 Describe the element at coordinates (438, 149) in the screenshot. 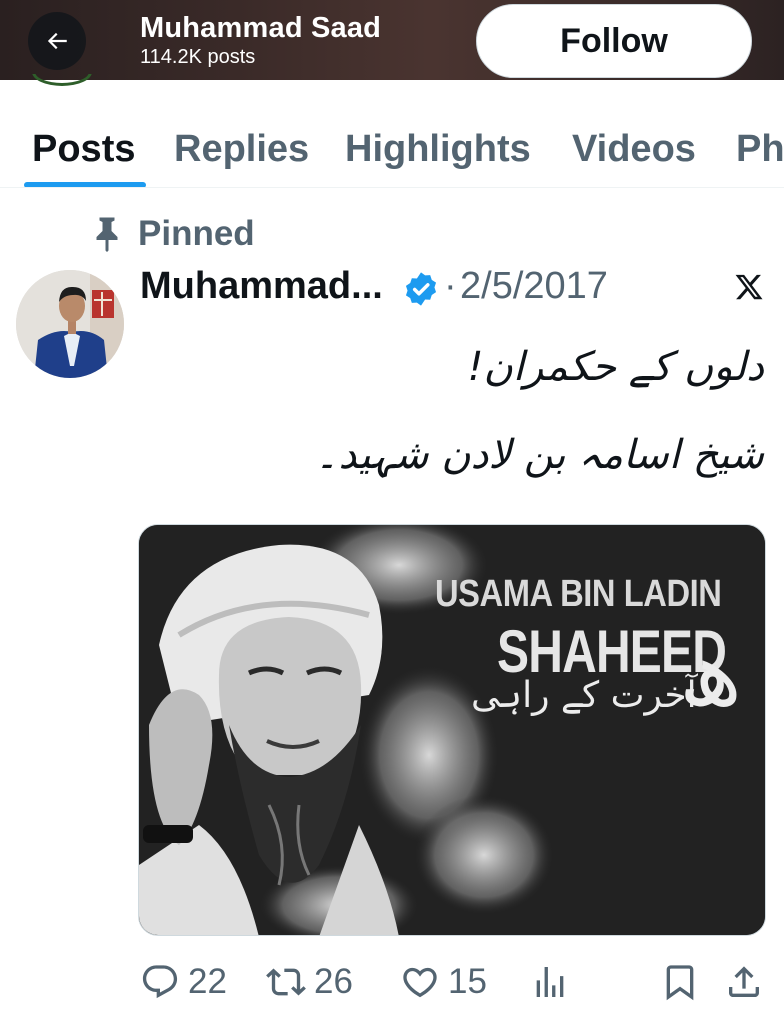

I see `tab-highlights: Highlights` at that location.